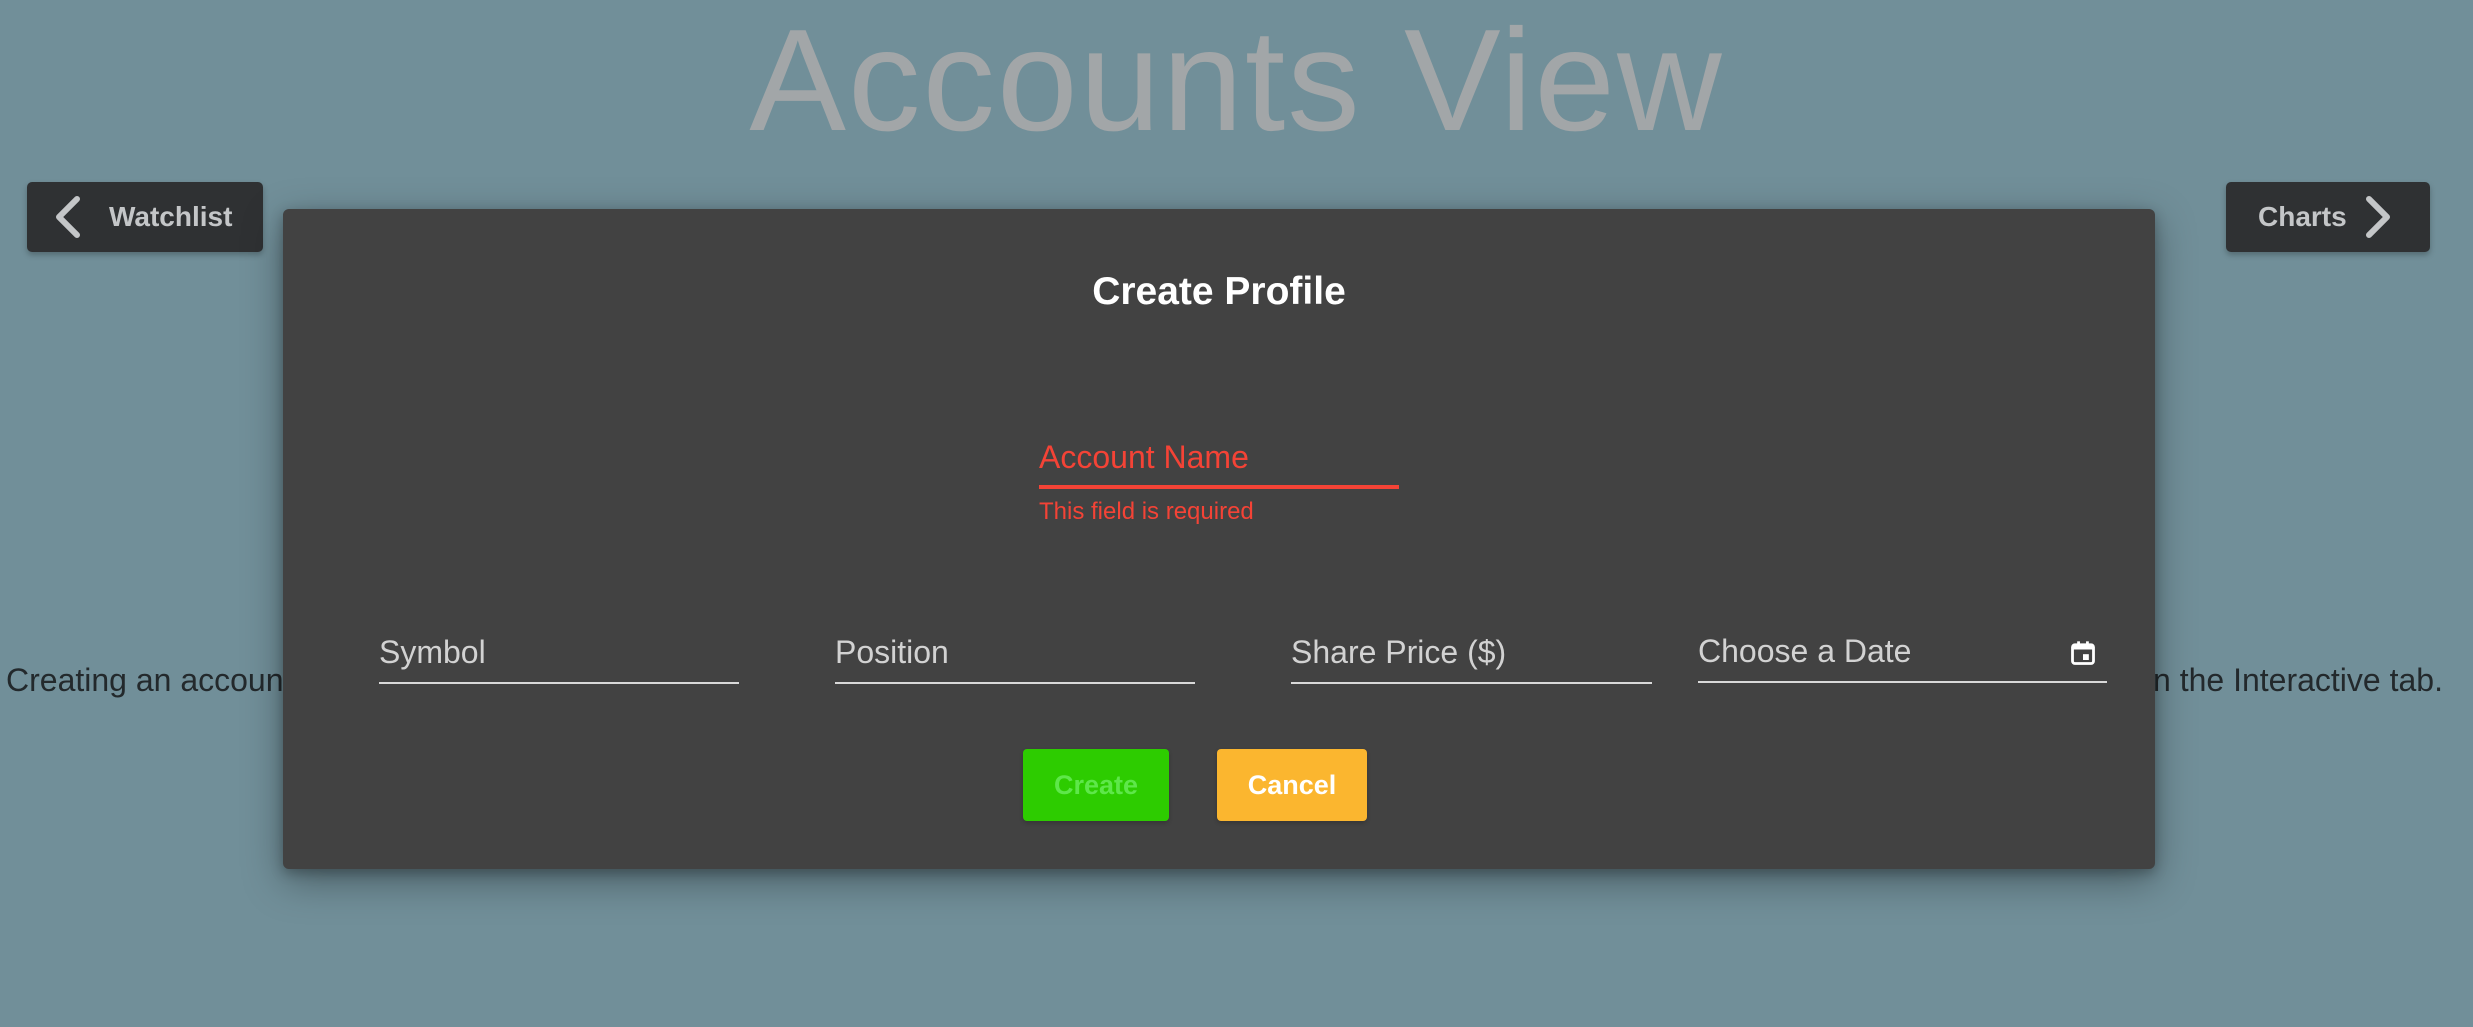  What do you see at coordinates (171, 216) in the screenshot?
I see `watchlist-nav-label: Watchlist` at bounding box center [171, 216].